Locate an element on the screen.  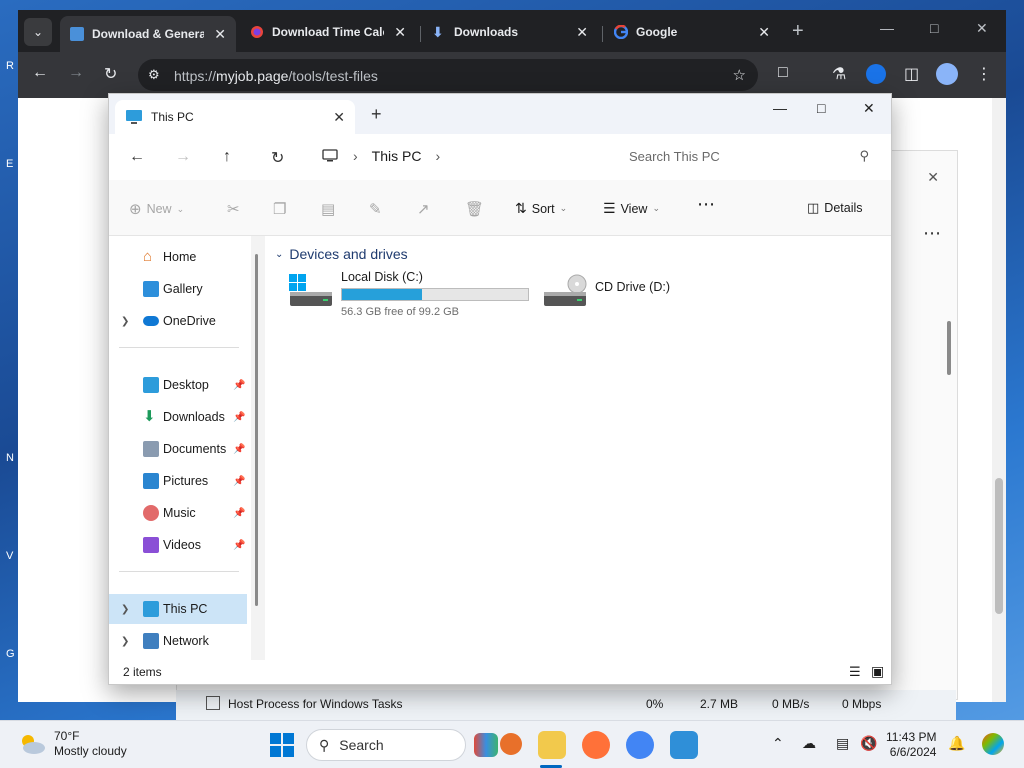
more-menu-icon: ⋮ is located at coordinates (984, 74).